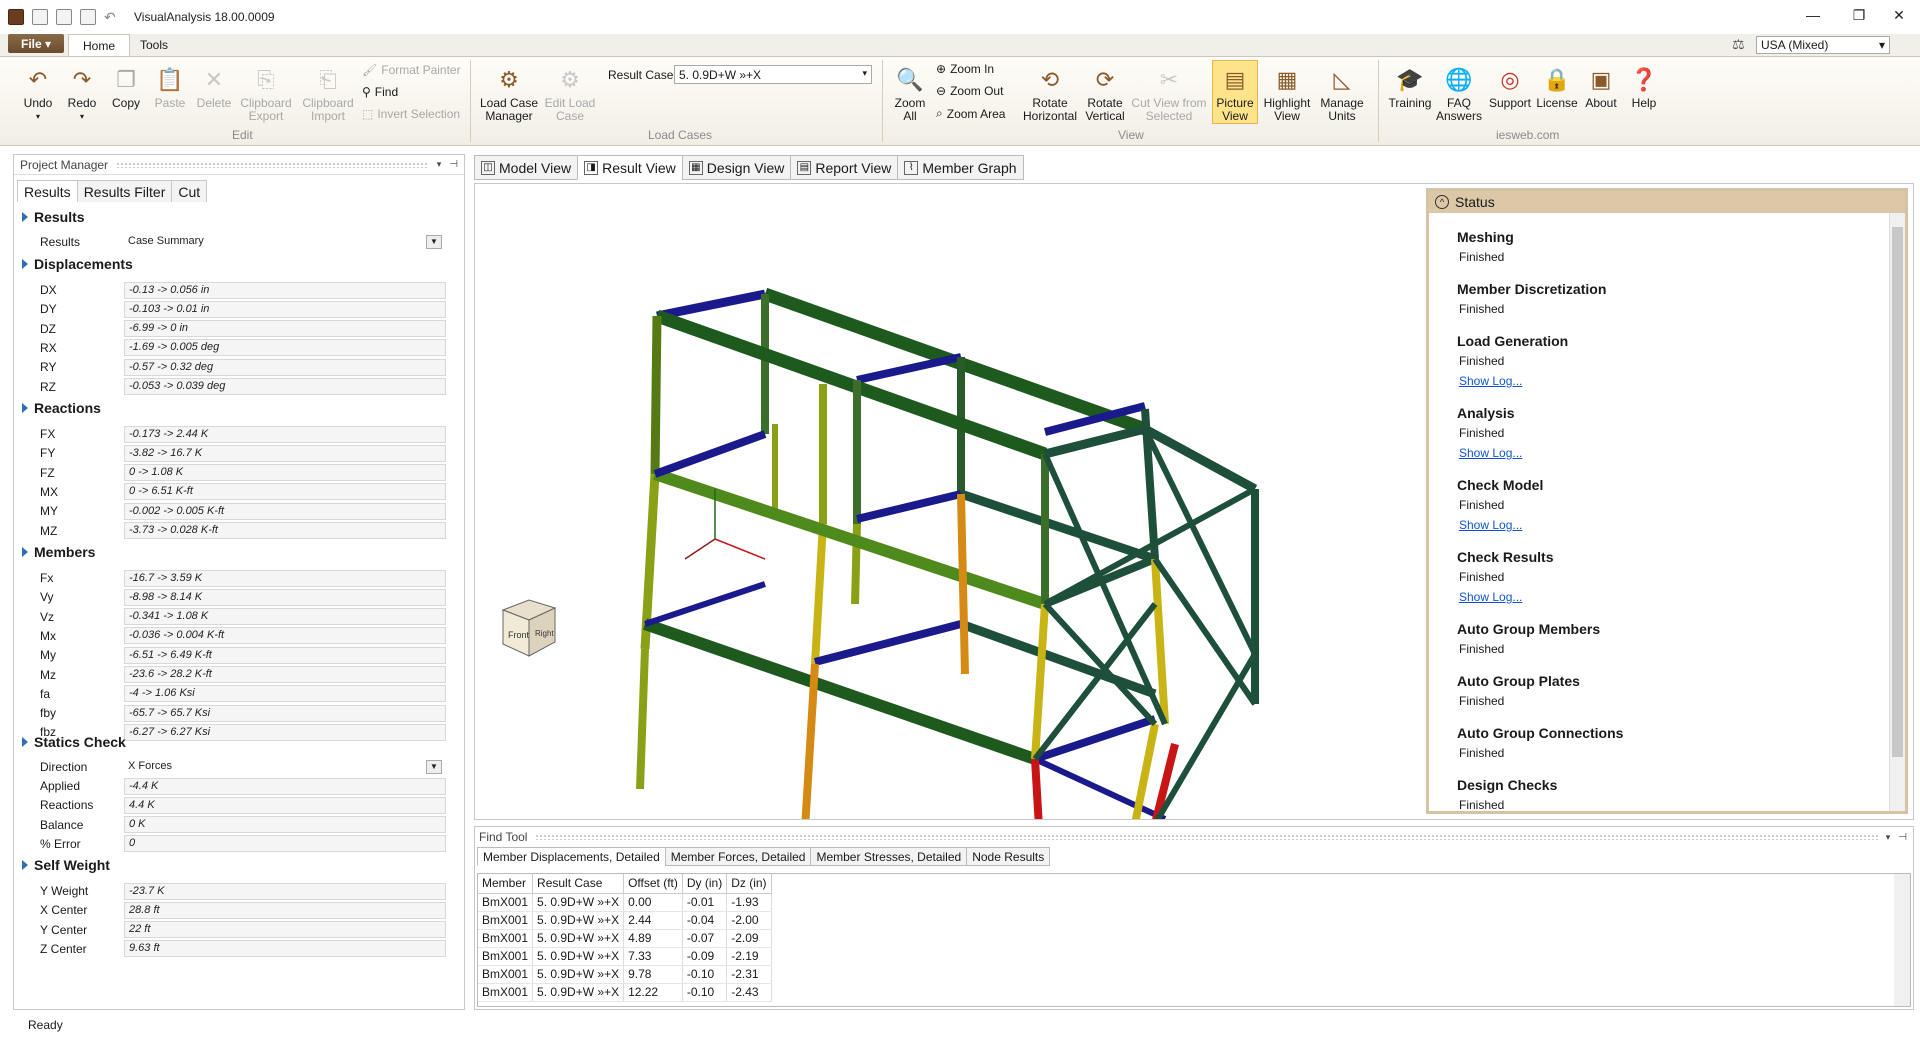 This screenshot has height=1037, width=1920. What do you see at coordinates (285, 674) in the screenshot?
I see `property-value: -23.6 -> 28.2 K-ft` at bounding box center [285, 674].